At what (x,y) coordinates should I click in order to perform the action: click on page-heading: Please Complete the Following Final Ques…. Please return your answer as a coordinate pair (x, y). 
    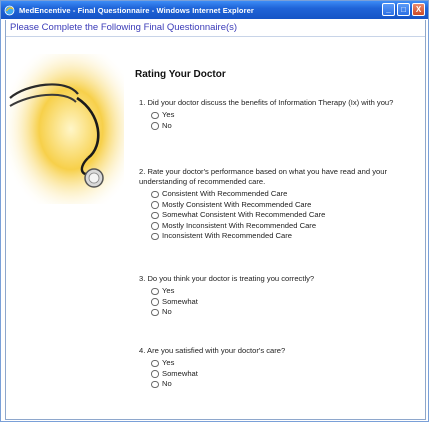
    Looking at the image, I should click on (124, 27).